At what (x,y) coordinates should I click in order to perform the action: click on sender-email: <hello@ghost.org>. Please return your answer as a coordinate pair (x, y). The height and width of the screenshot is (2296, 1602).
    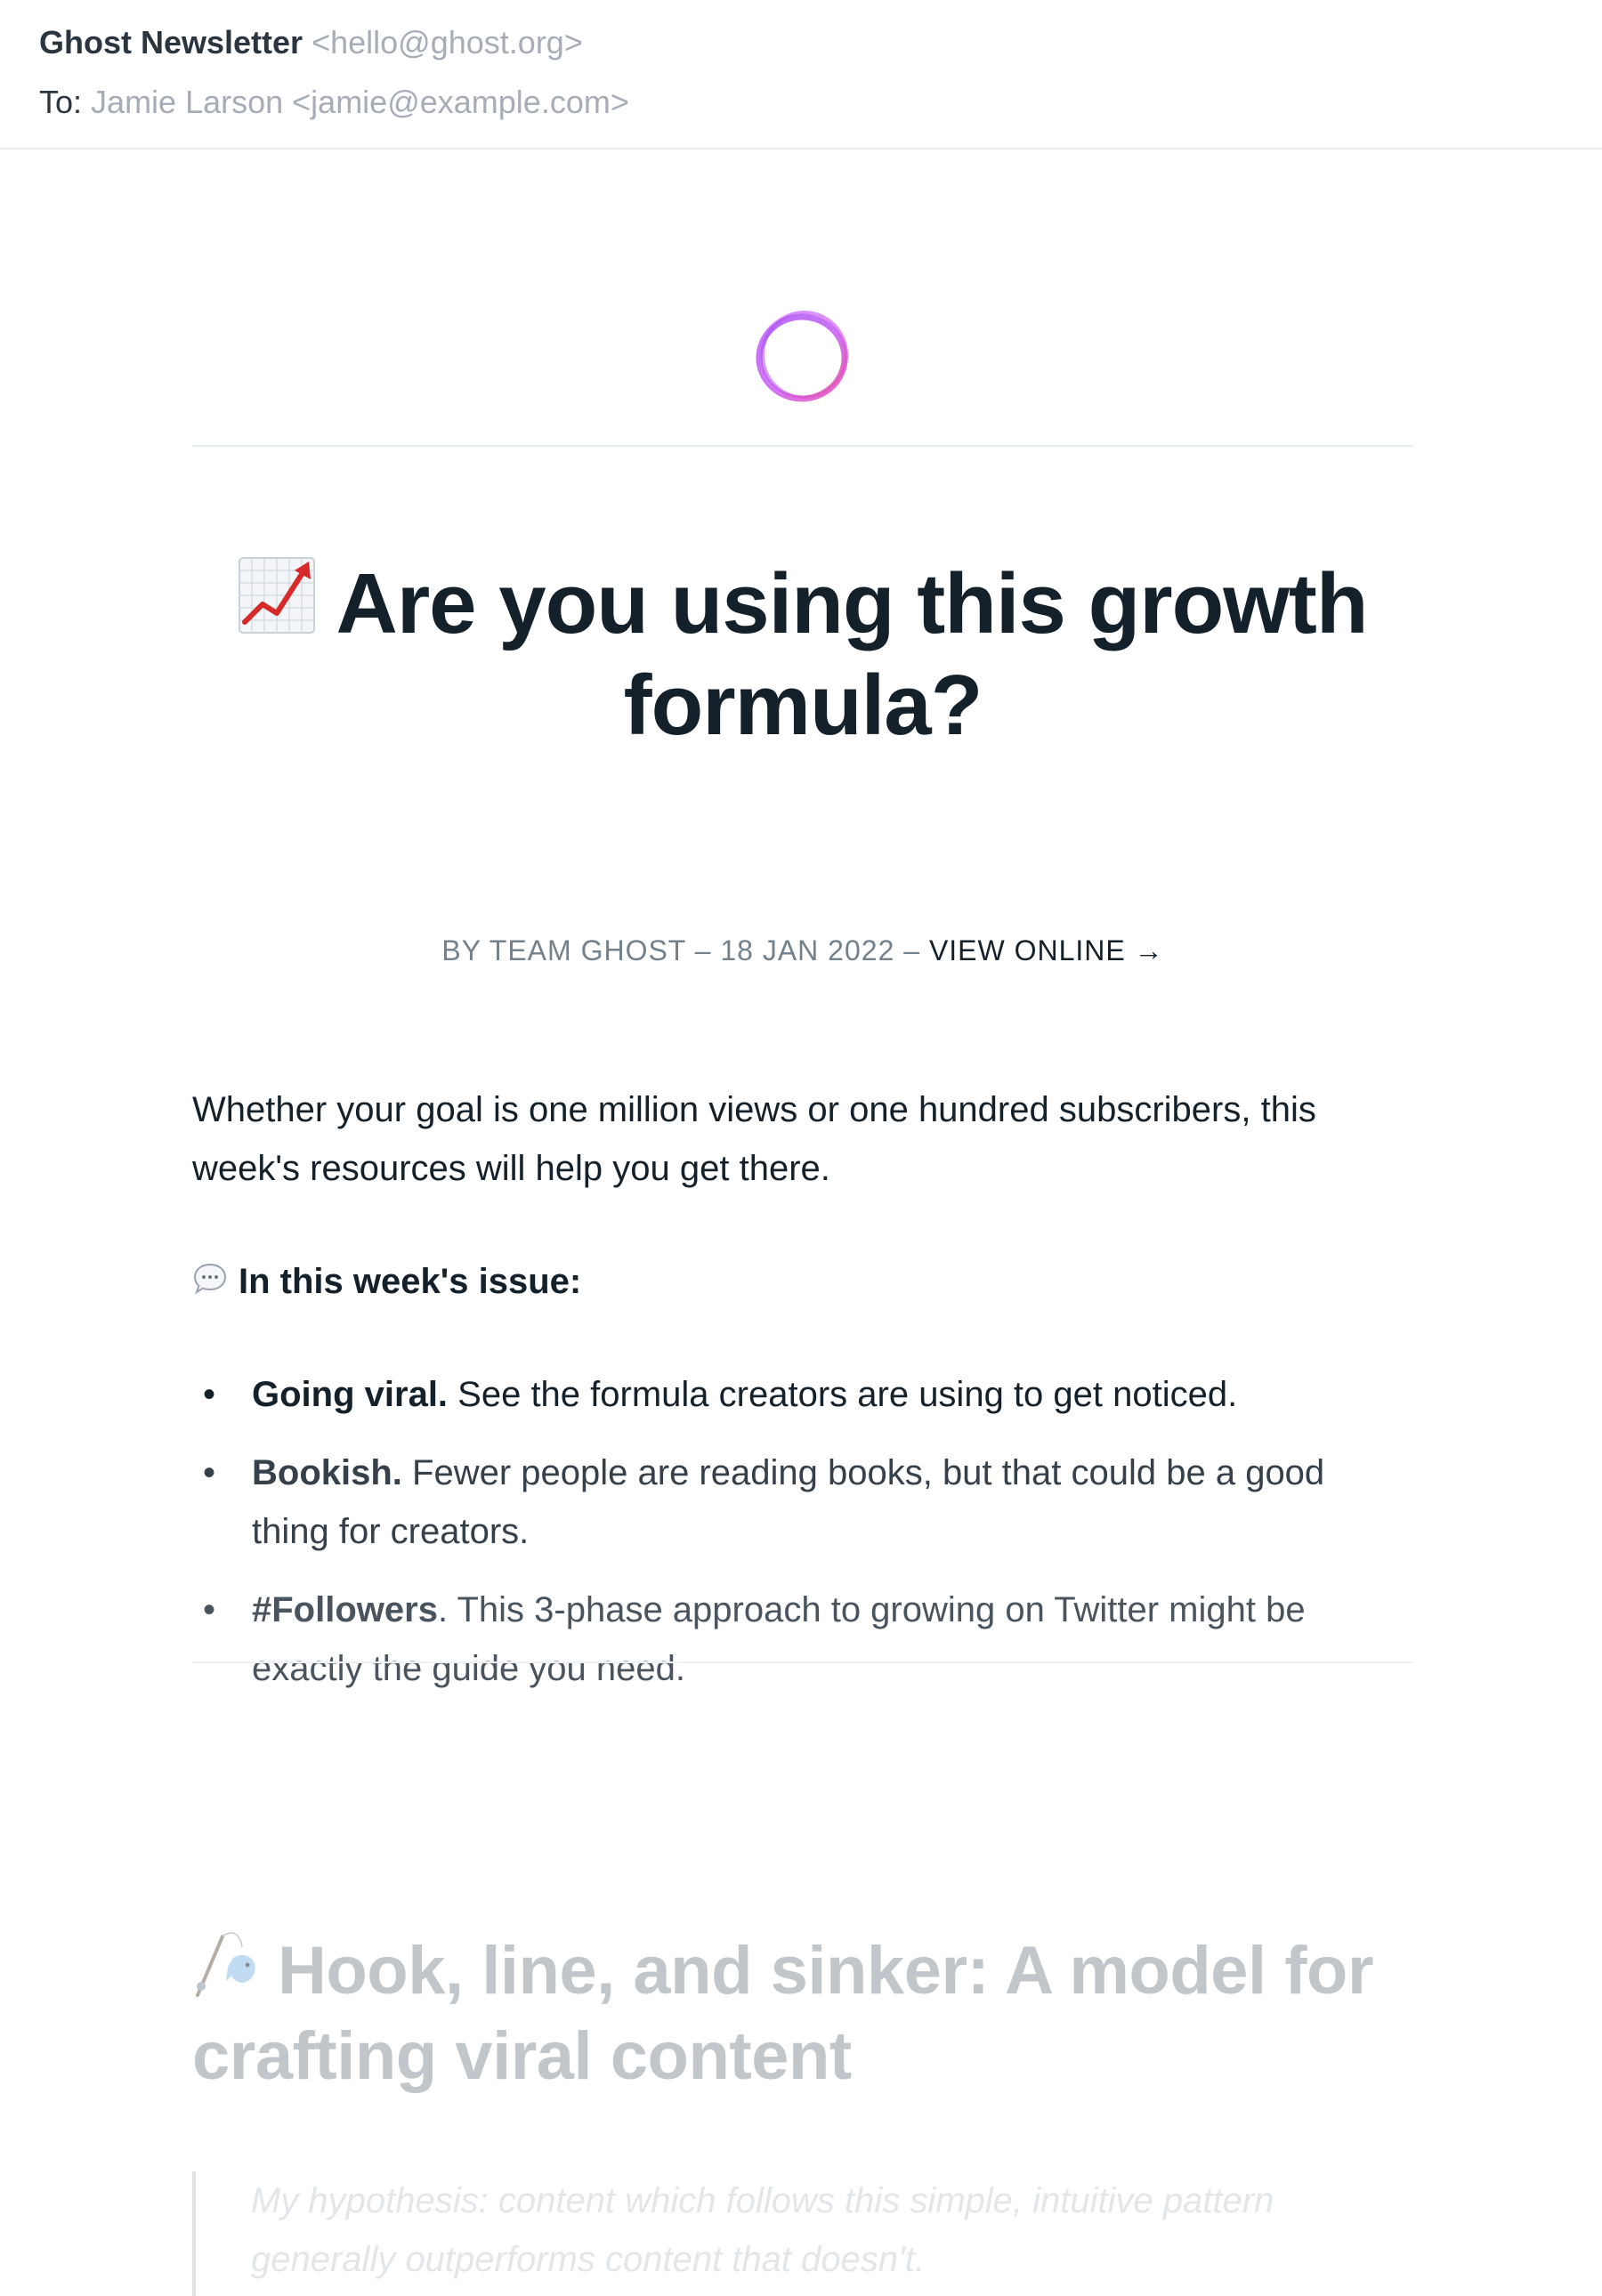
    Looking at the image, I should click on (447, 42).